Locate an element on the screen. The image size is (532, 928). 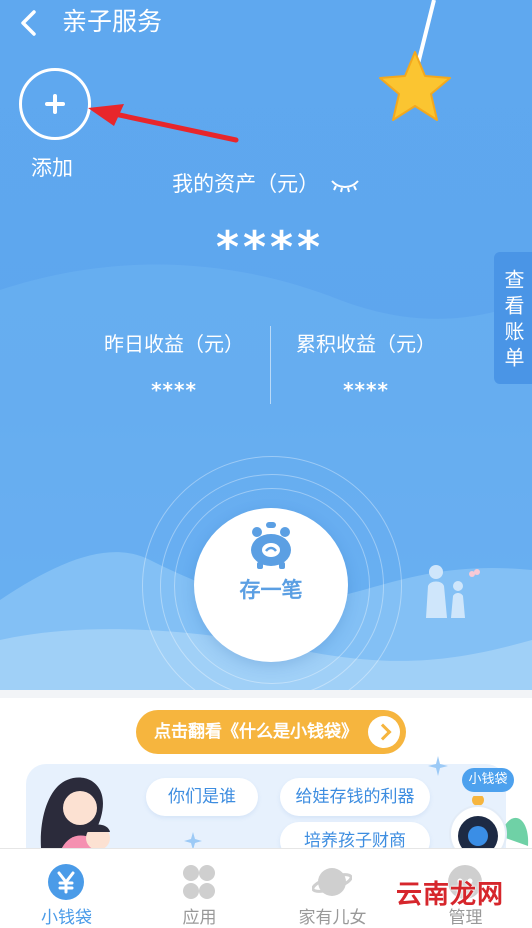
add-button is located at coordinates (55, 104).